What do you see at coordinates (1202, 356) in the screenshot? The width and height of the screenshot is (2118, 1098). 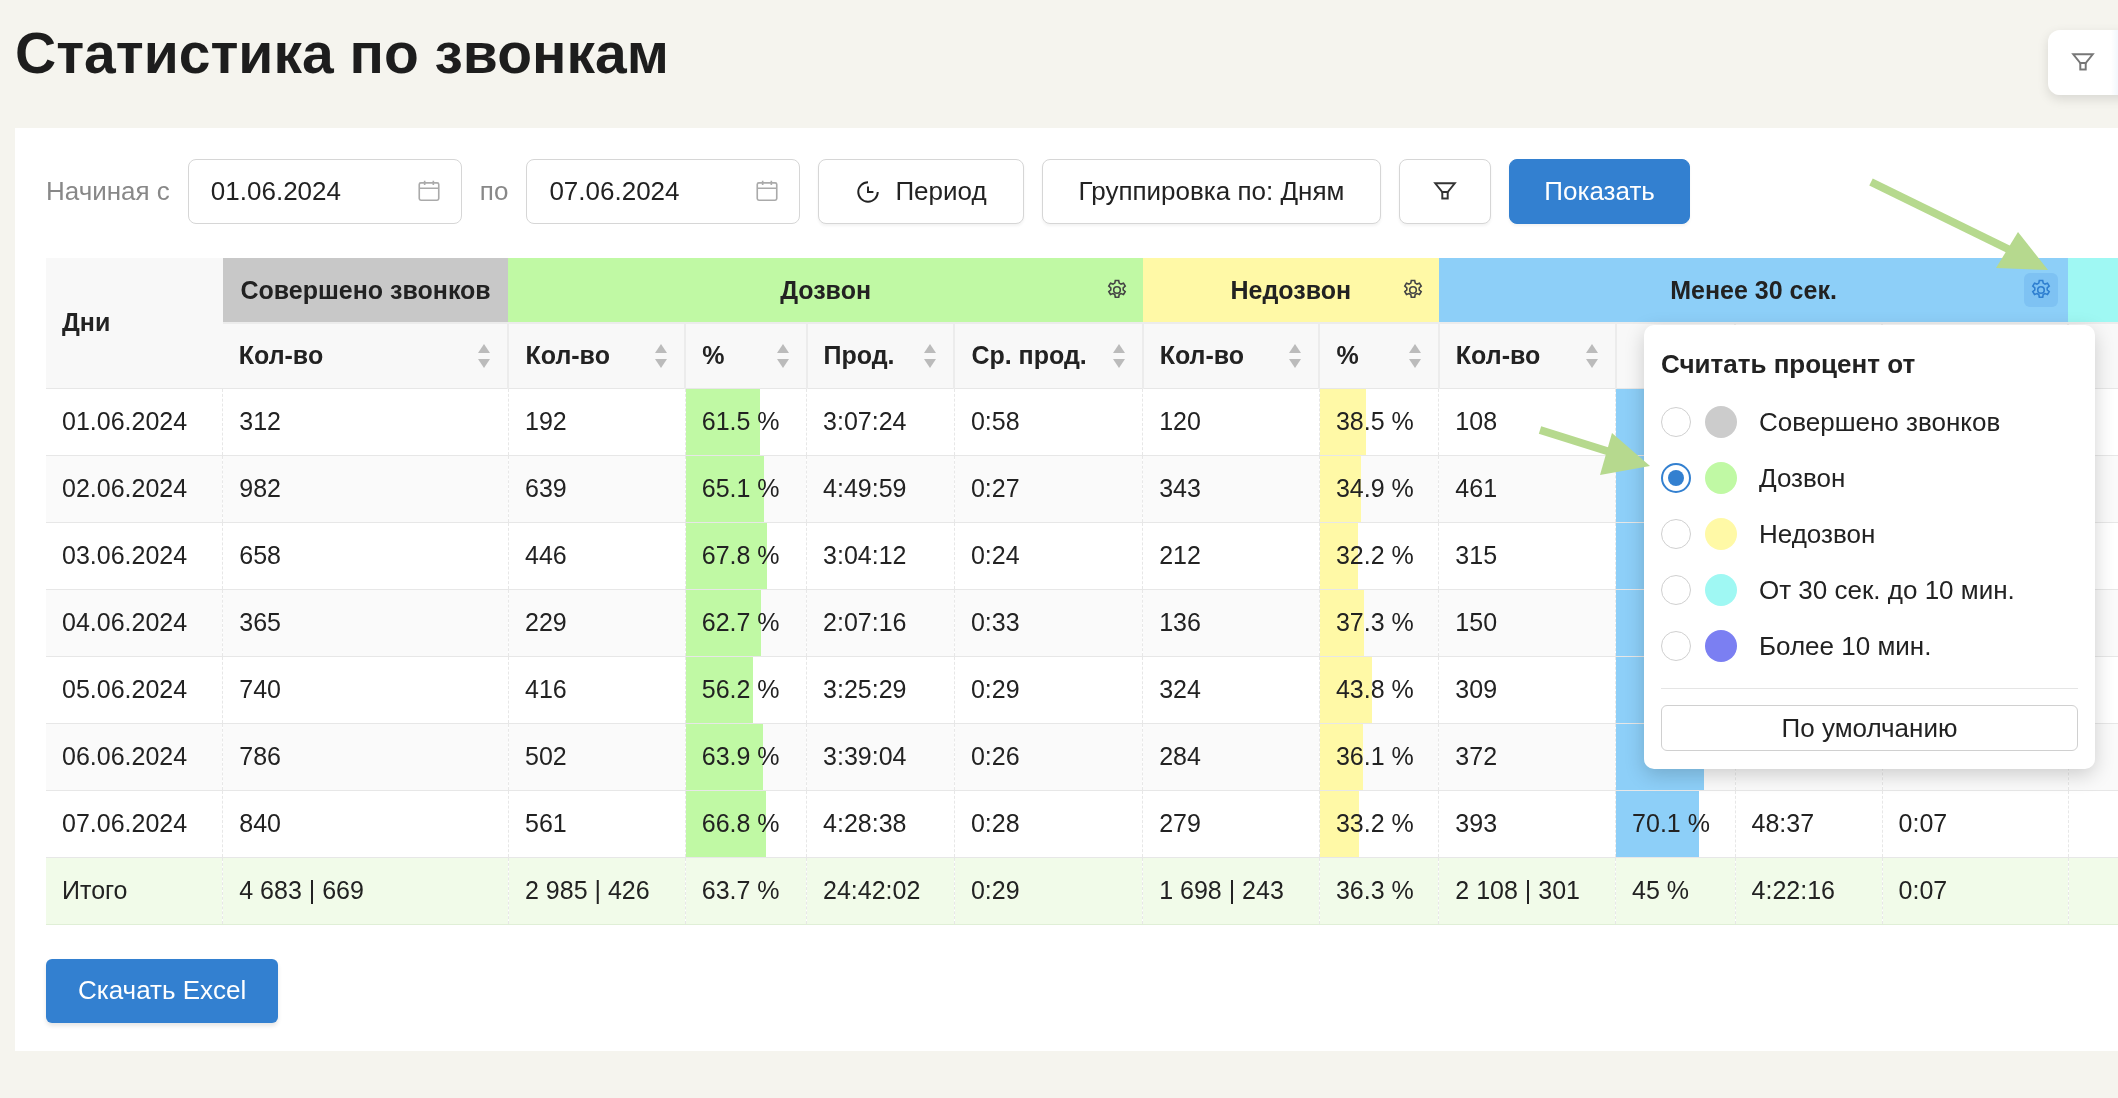 I see `column-header: Кол-во` at bounding box center [1202, 356].